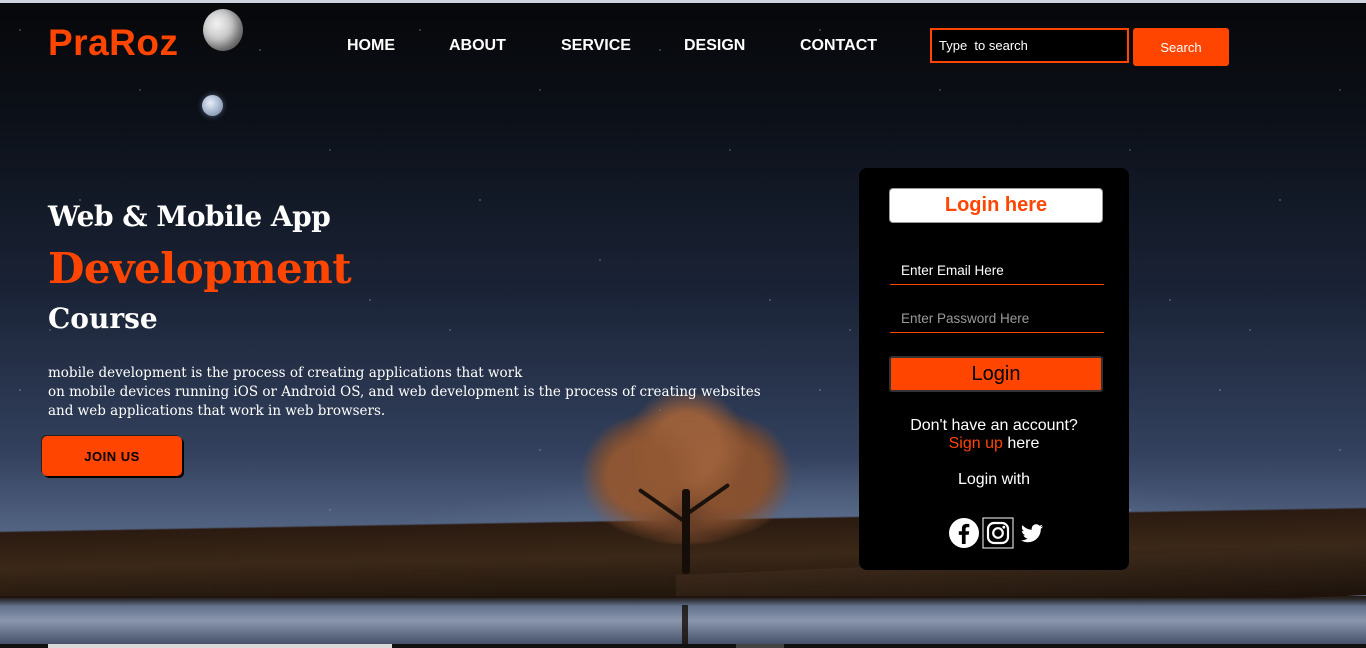 The height and width of the screenshot is (648, 1366). I want to click on social-login-icons, so click(998, 533).